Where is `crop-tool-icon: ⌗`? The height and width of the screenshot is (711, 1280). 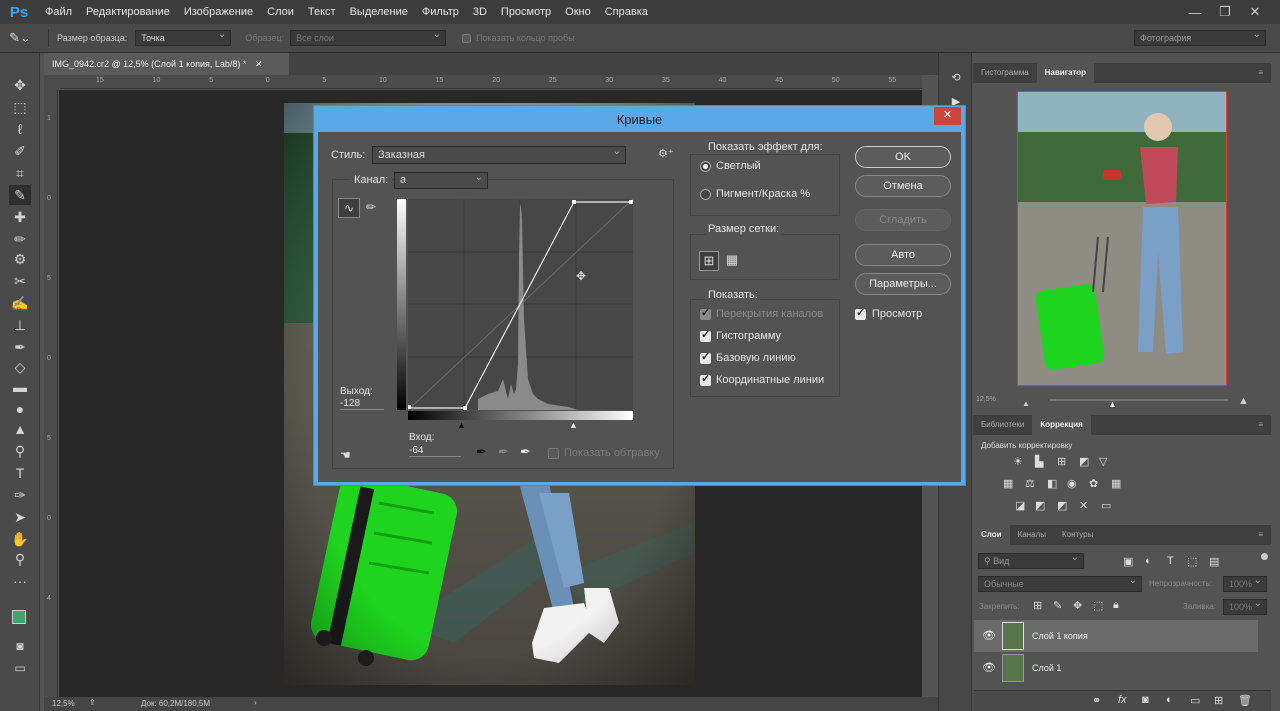
crop-tool-icon: ⌗ is located at coordinates (20, 173).